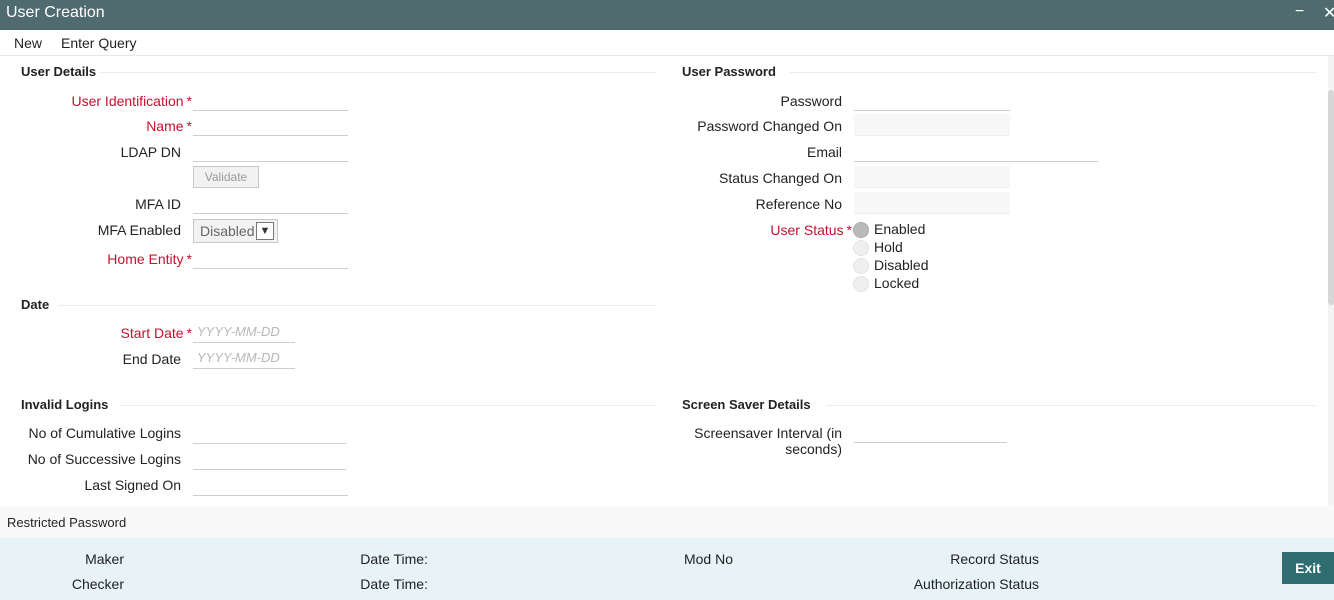 The height and width of the screenshot is (600, 1334). I want to click on authorization-status-label: Authorization Status, so click(976, 584).